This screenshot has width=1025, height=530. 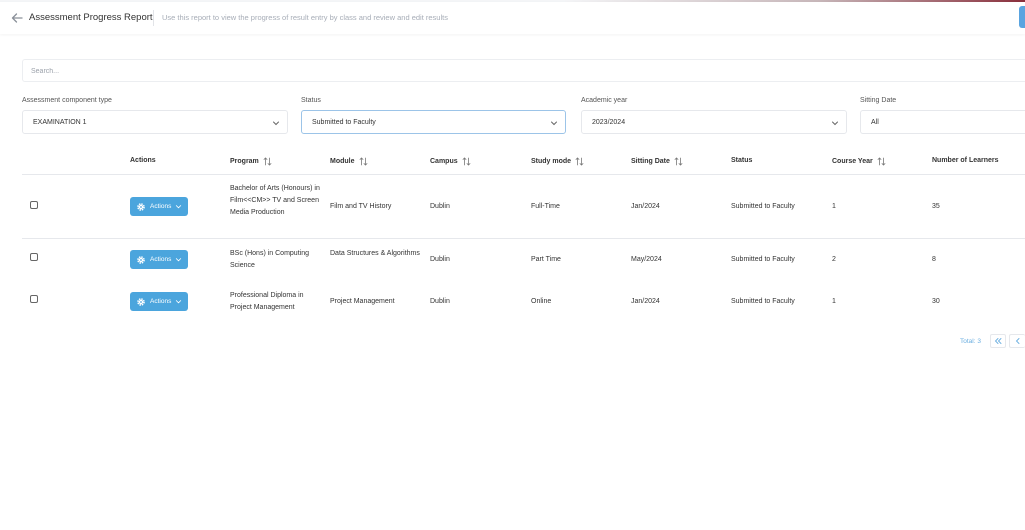 What do you see at coordinates (970, 341) in the screenshot?
I see `pagination-total: Total: 3` at bounding box center [970, 341].